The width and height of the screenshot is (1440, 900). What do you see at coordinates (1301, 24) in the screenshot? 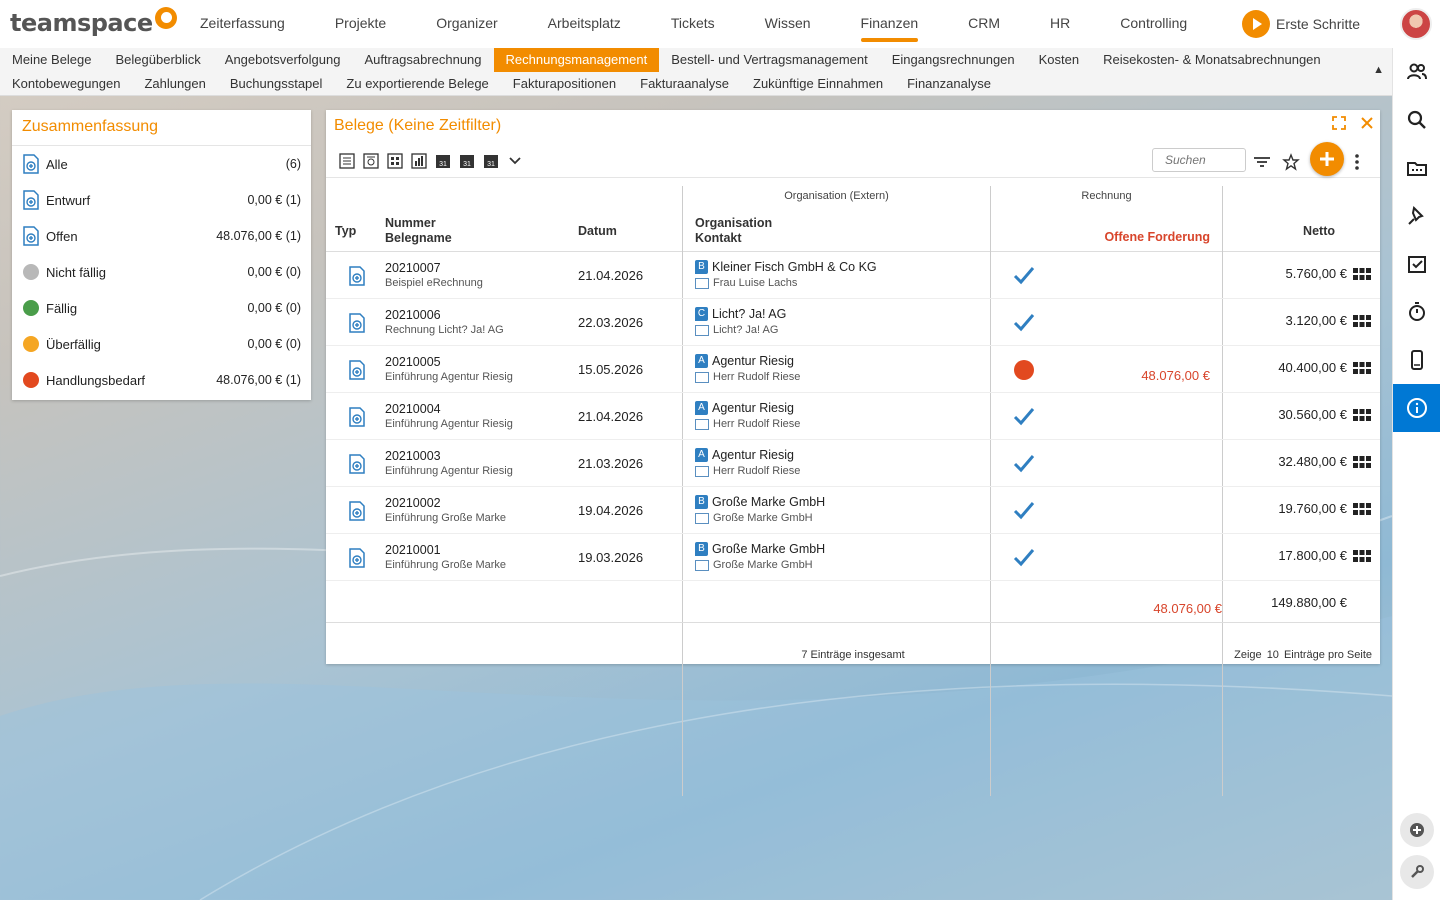
I see `erste-schritte-button: Erste Schritte` at bounding box center [1301, 24].